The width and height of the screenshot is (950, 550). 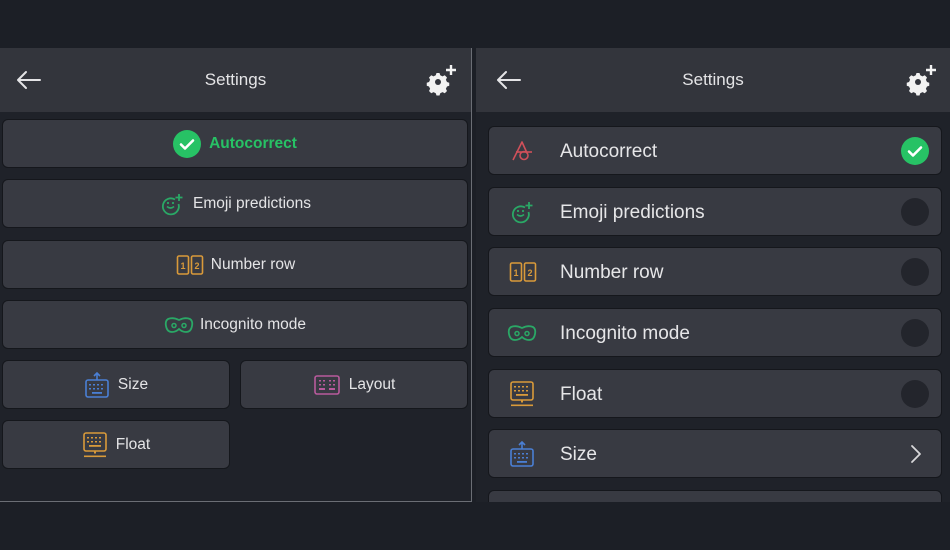 What do you see at coordinates (715, 211) in the screenshot?
I see `emoji-predictions-row: Emoji predictions` at bounding box center [715, 211].